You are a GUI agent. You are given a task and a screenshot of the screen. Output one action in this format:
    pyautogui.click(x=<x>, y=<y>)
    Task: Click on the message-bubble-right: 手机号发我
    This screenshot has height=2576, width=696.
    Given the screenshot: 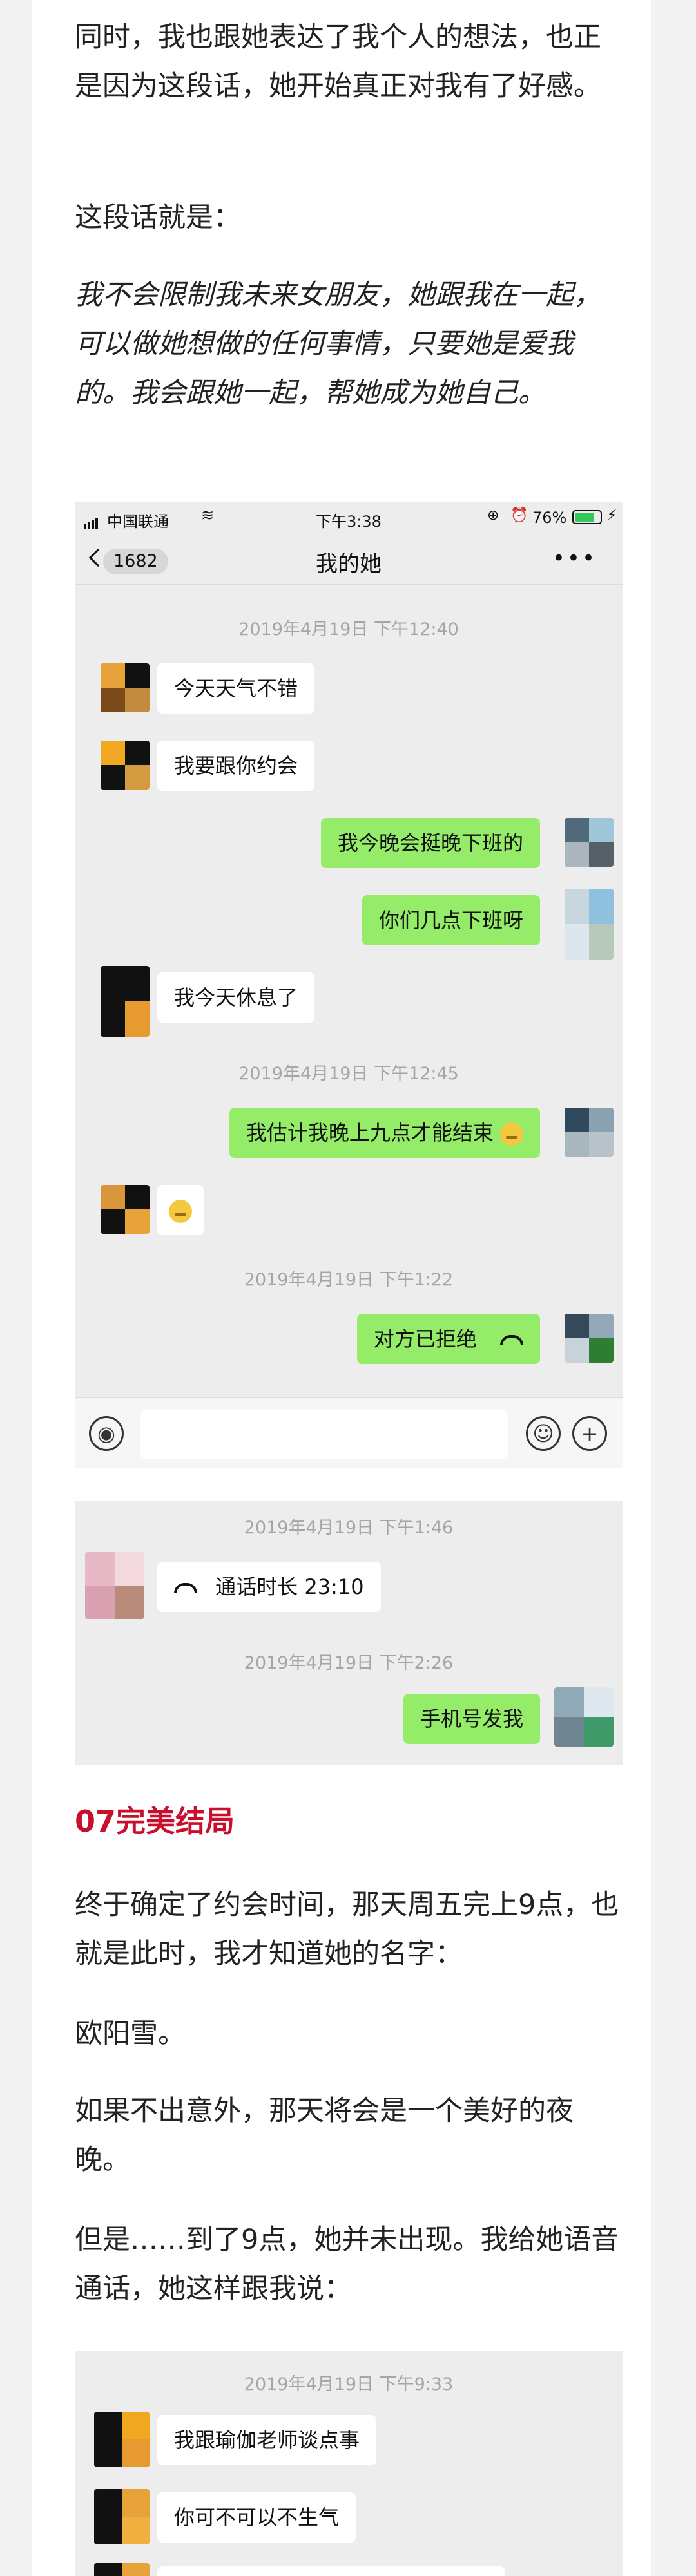 What is the action you would take?
    pyautogui.click(x=472, y=1719)
    